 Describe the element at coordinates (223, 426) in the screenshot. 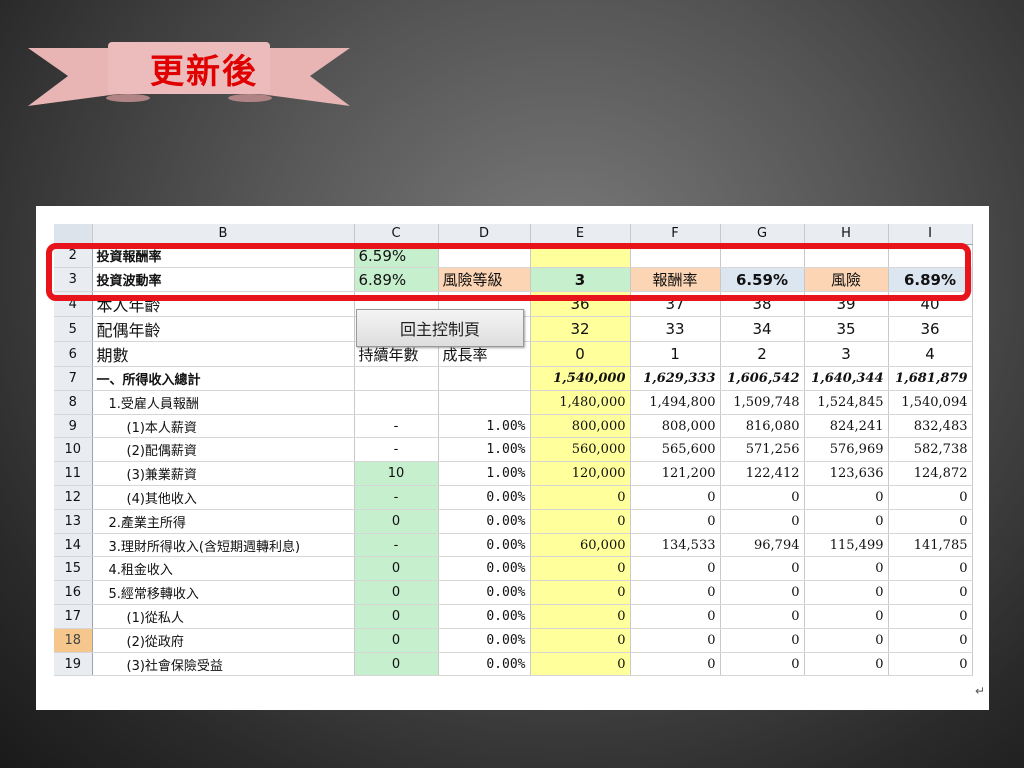

I see `cell-label: (1)本人薪資` at that location.